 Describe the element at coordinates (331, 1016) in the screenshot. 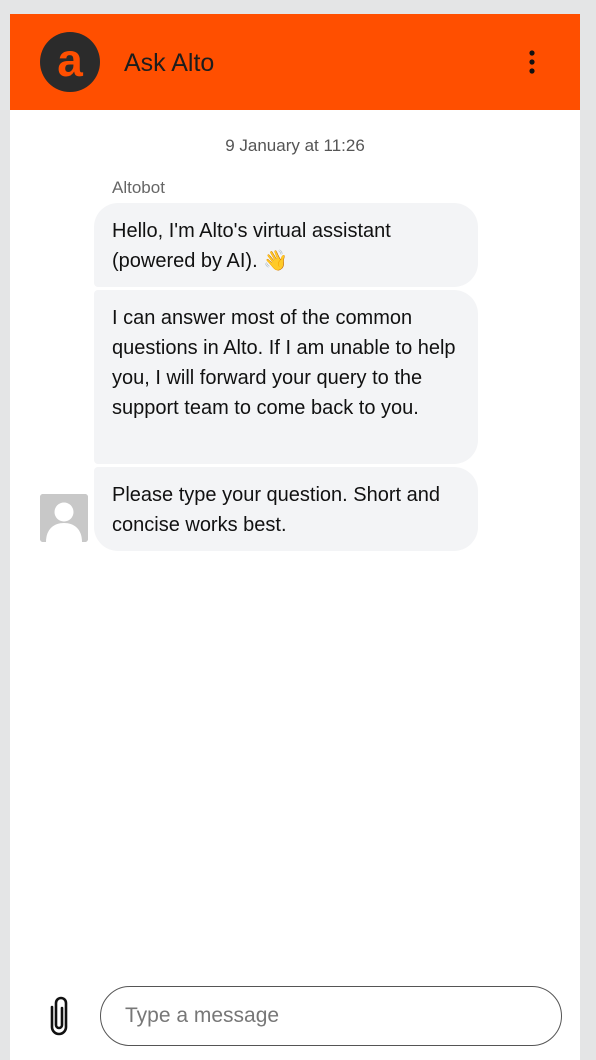

I see `message-input` at that location.